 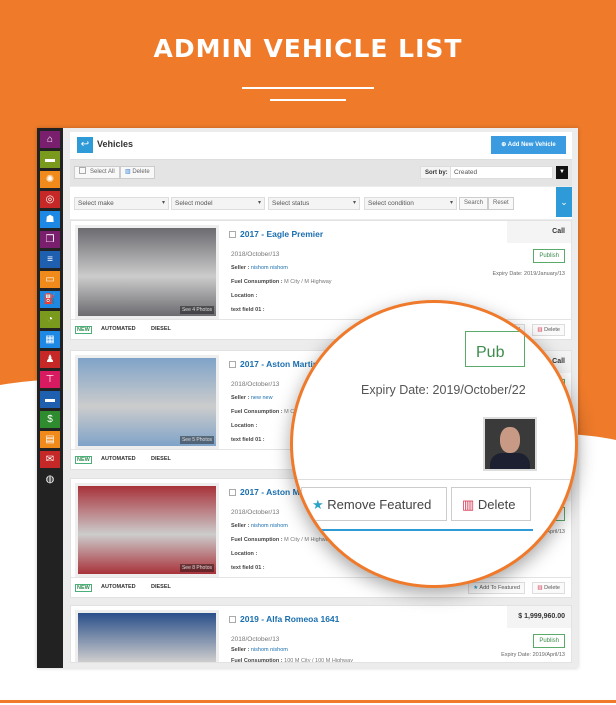 What do you see at coordinates (308, 48) in the screenshot?
I see `page-title: ADMIN VEHICLE LIST` at bounding box center [308, 48].